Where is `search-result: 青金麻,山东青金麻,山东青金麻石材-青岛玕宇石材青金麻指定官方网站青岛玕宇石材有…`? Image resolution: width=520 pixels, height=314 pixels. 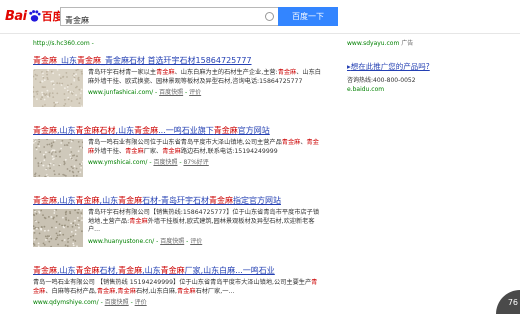 search-result: 青金麻,山东青金麻,山东青金麻石材-青岛玕宇石材青金麻指定官方网站青岛玕宇石材有… is located at coordinates (178, 221).